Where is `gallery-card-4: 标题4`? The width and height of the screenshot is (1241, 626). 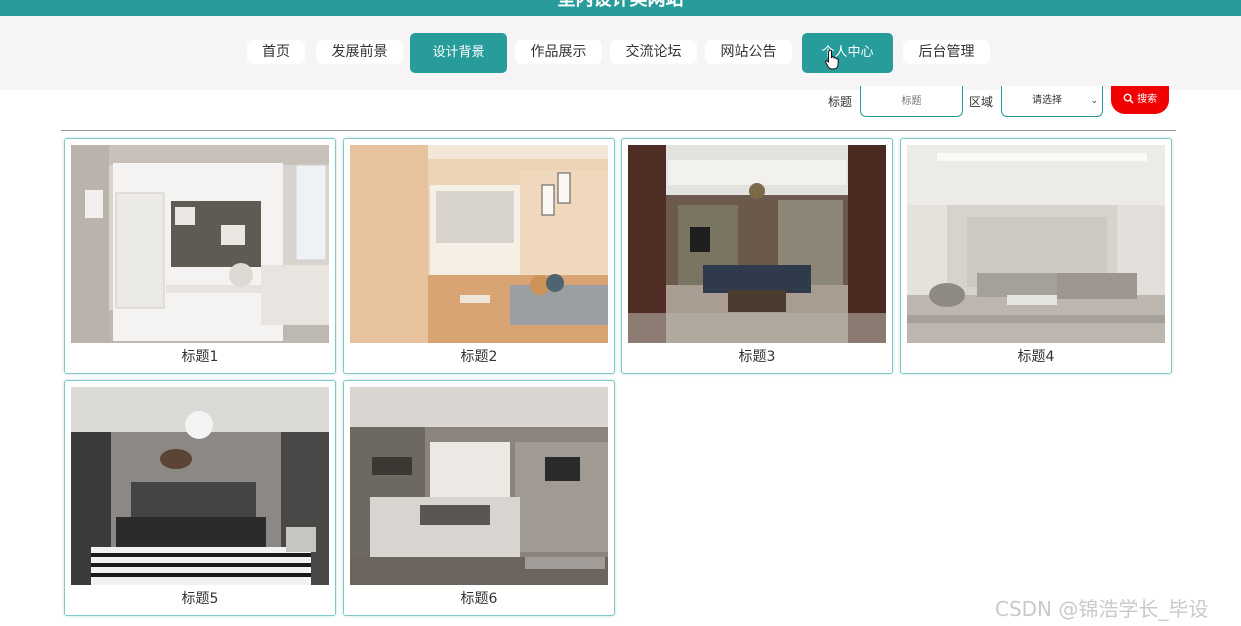 gallery-card-4: 标题4 is located at coordinates (1036, 256).